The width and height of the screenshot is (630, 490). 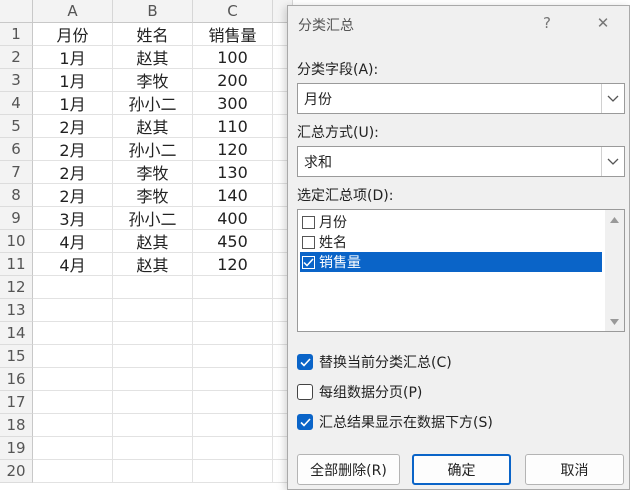 I want to click on table-cell: 450, so click(x=233, y=241).